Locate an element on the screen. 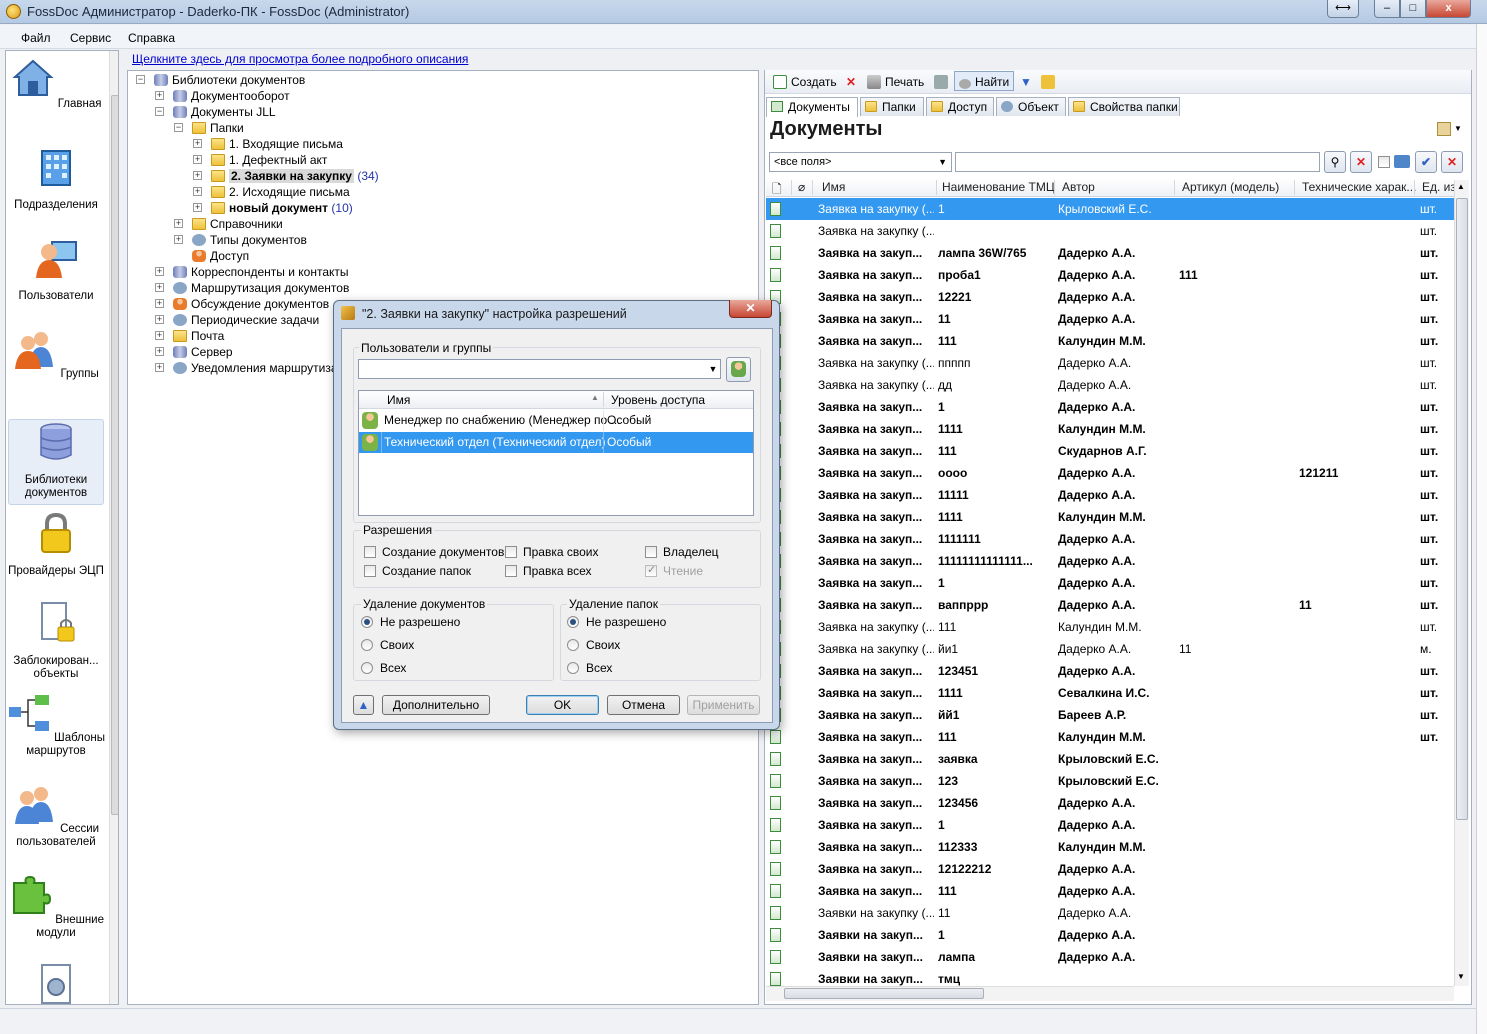 Image resolution: width=1487 pixels, height=1034 pixels. tab-object: Объект is located at coordinates (1031, 106).